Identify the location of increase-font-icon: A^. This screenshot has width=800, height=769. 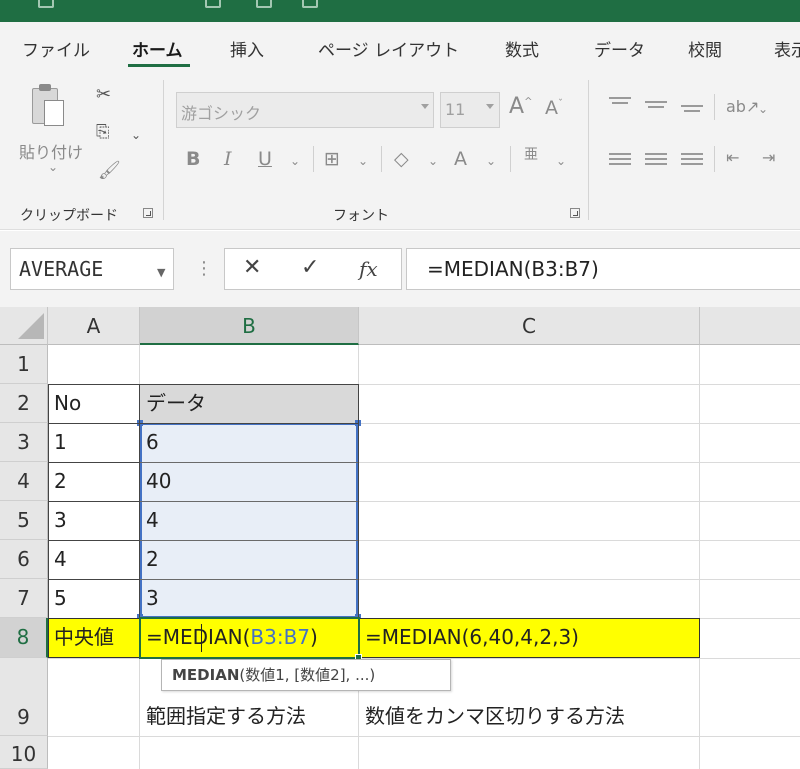
(520, 107).